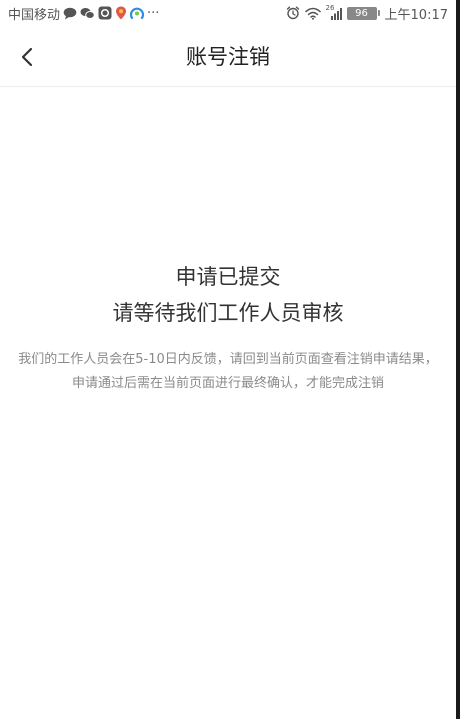 This screenshot has height=719, width=460. I want to click on nav-bar: 账号注销, so click(228, 57).